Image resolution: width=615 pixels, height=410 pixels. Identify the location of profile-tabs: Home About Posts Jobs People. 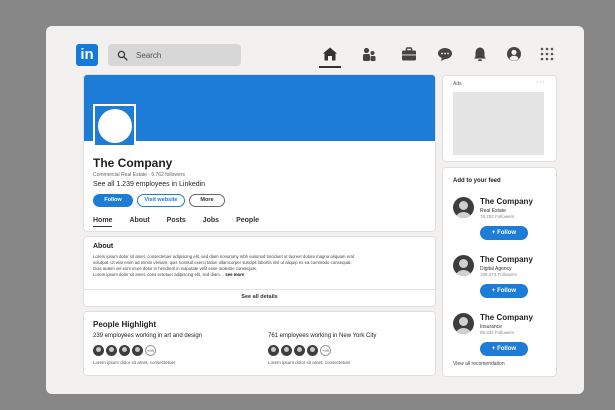
(184, 222).